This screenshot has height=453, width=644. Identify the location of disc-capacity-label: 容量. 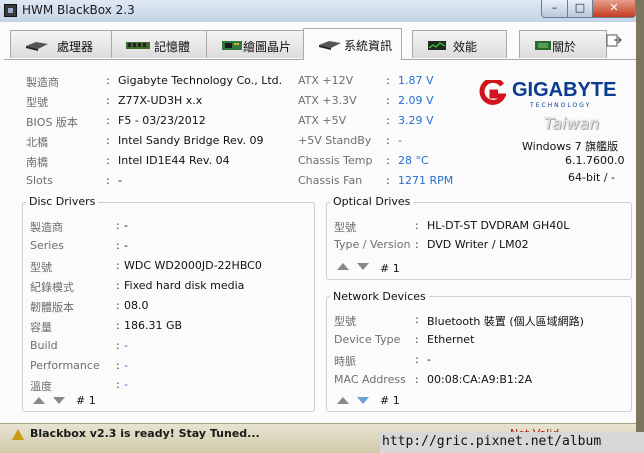
(41, 327).